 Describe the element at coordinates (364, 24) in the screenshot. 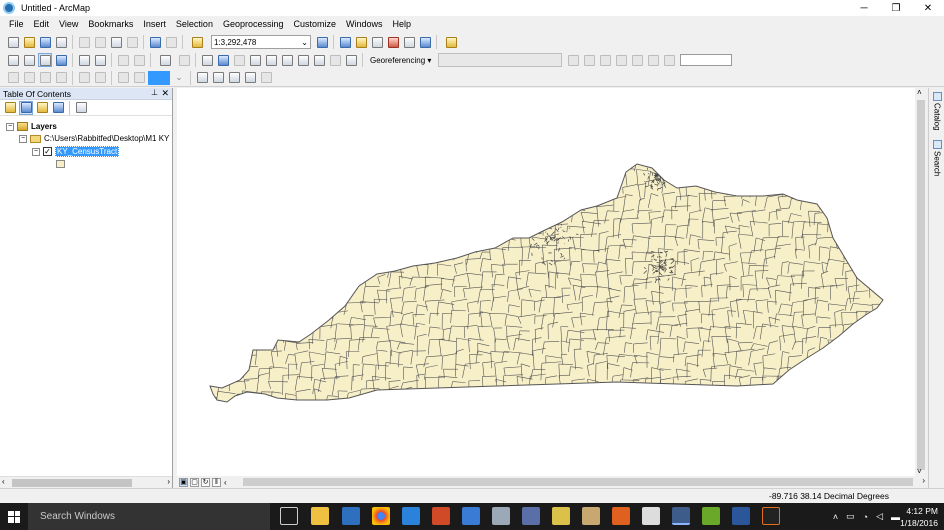

I see `menu-windows: Windows` at that location.